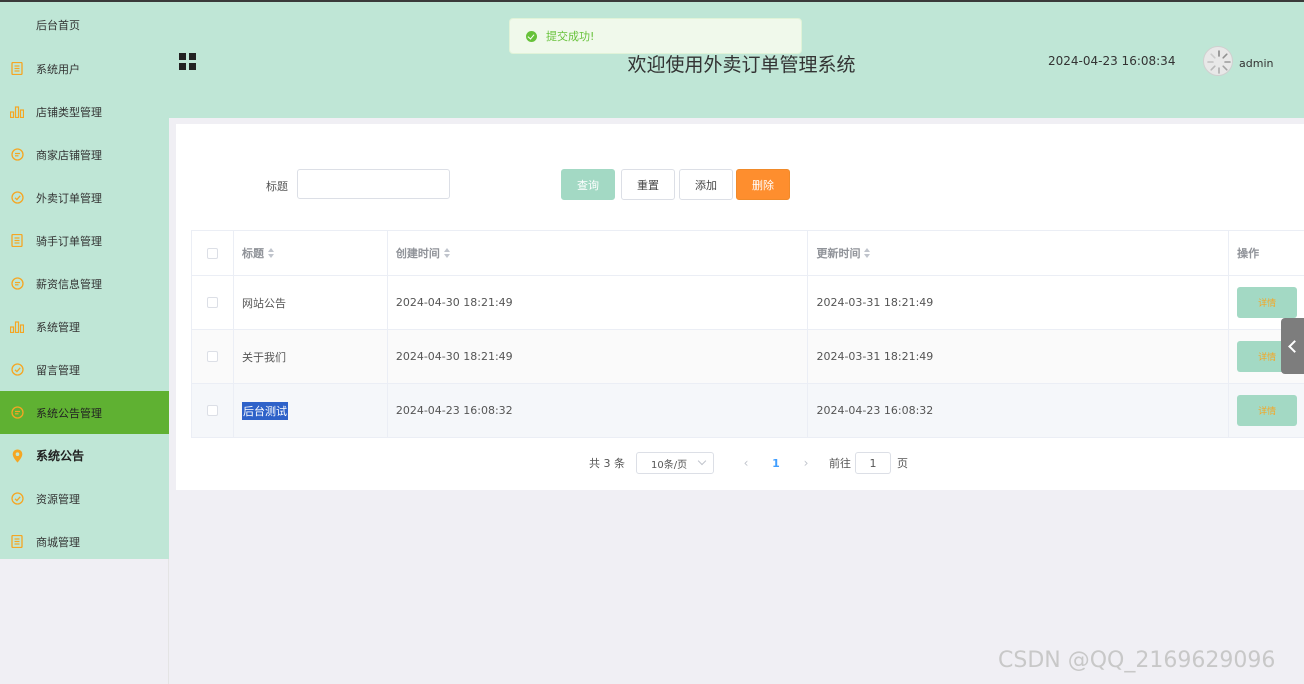 The image size is (1304, 684). What do you see at coordinates (69, 284) in the screenshot?
I see `sidebar-item-label: 薪资信息管理` at bounding box center [69, 284].